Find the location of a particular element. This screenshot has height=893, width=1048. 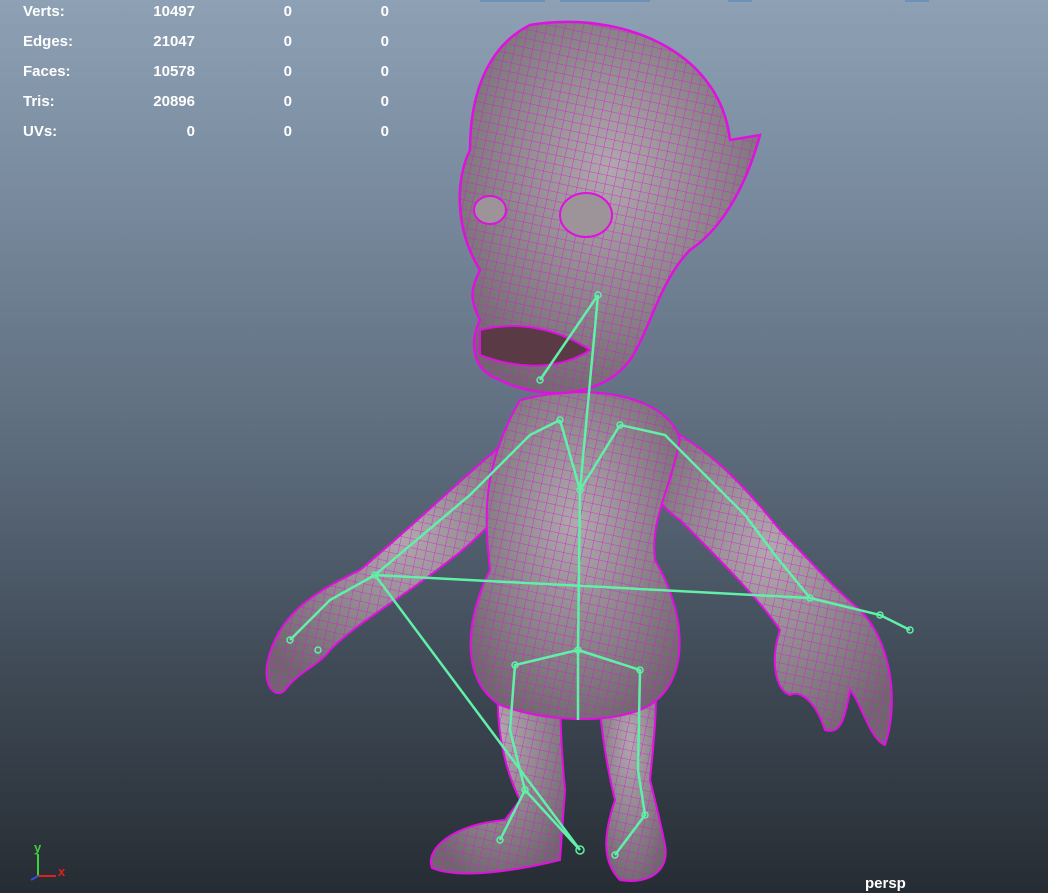

hud-value: 10578 is located at coordinates (174, 71).